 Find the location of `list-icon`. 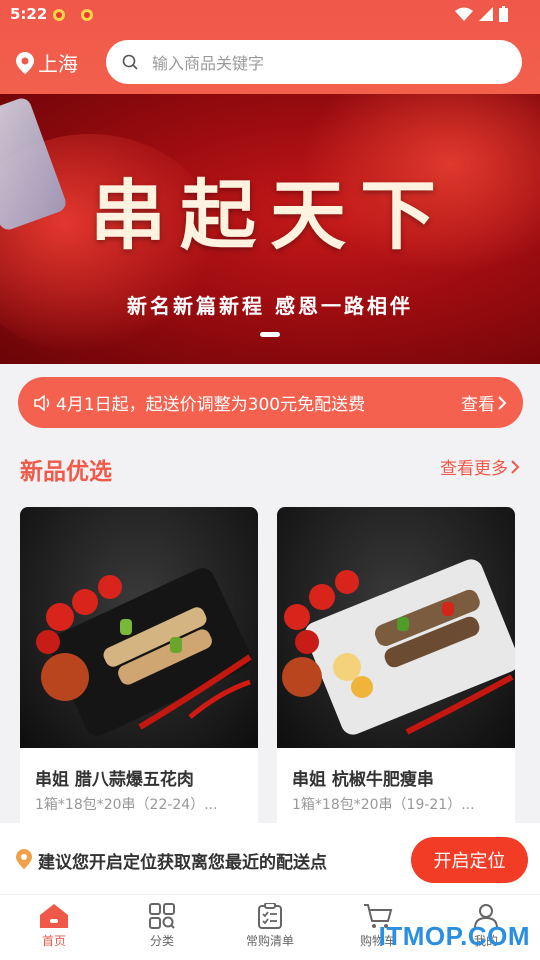

list-icon is located at coordinates (270, 916).